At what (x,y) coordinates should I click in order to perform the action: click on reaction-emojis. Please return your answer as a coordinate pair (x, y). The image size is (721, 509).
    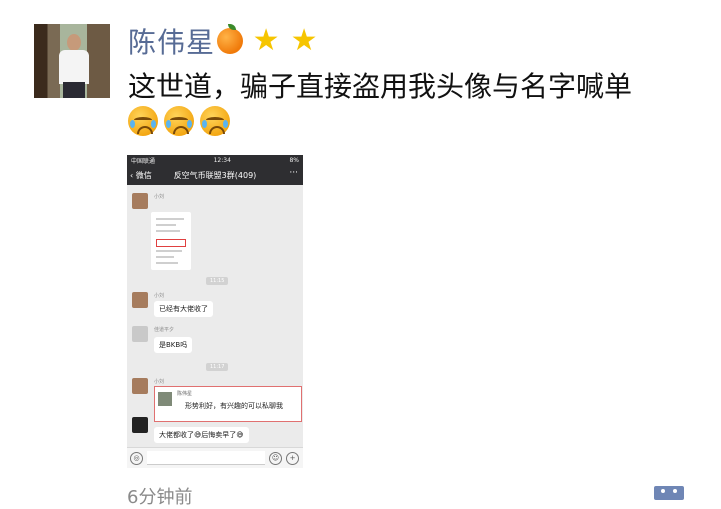
    Looking at the image, I should click on (179, 121).